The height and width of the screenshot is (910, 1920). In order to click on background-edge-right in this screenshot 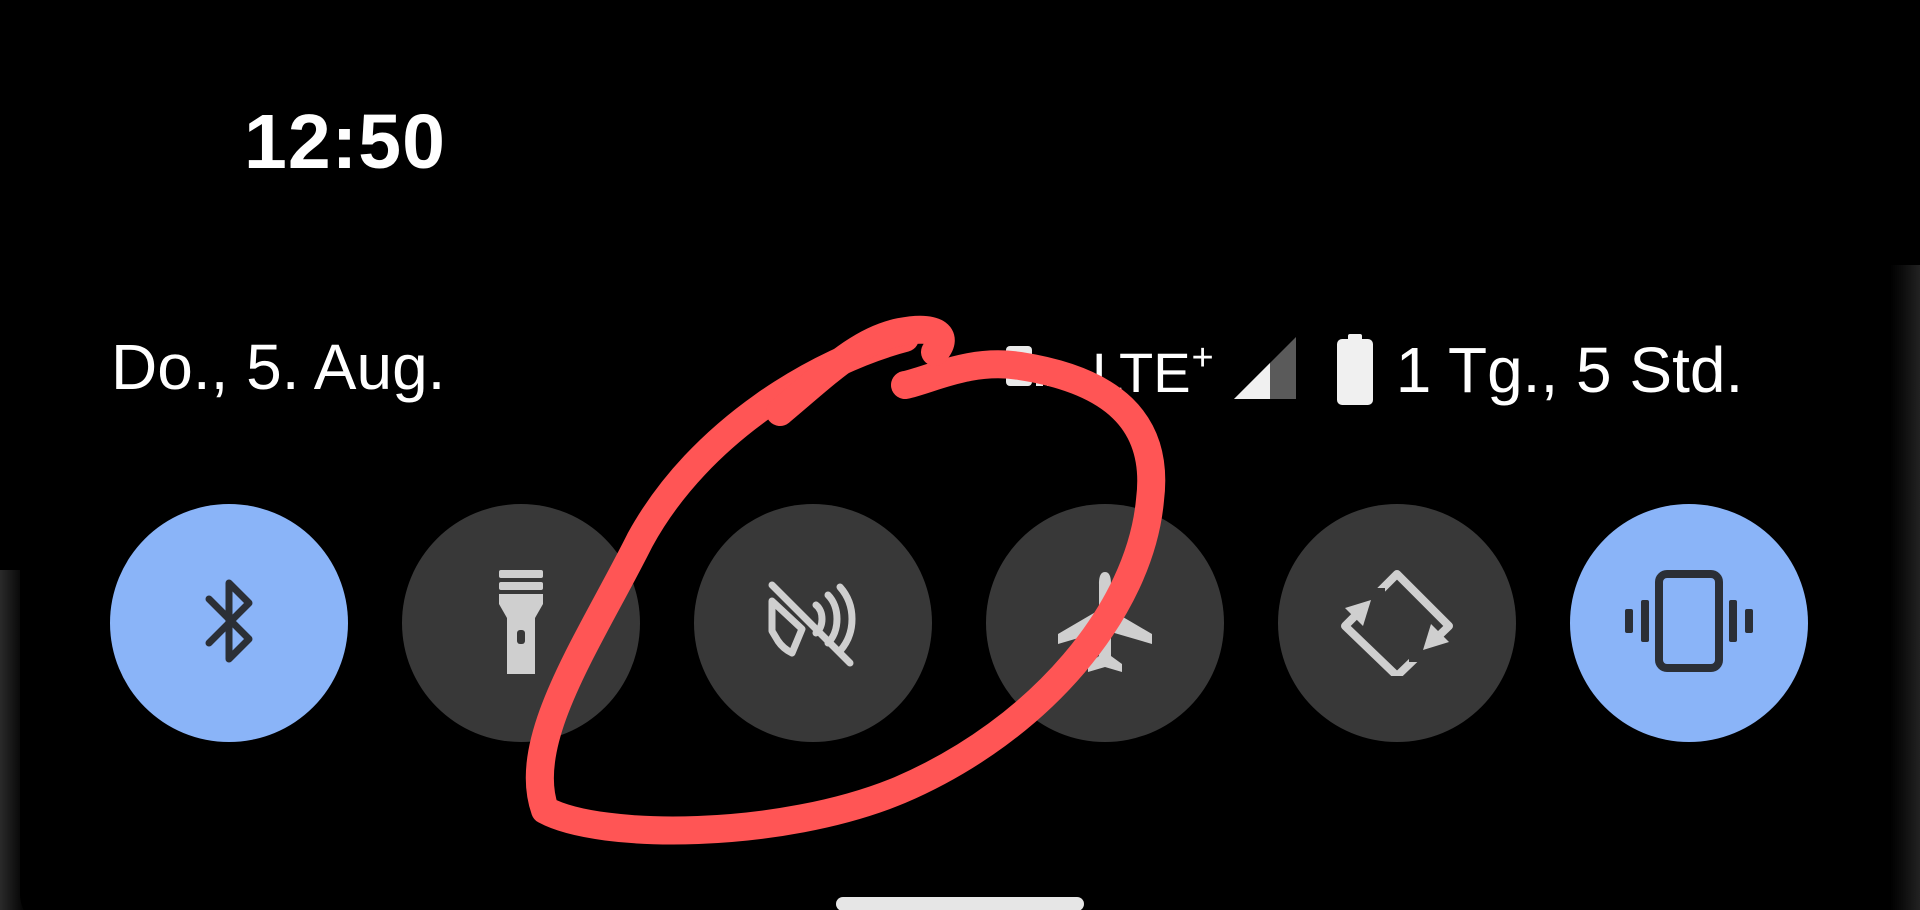, I will do `click(1905, 587)`.